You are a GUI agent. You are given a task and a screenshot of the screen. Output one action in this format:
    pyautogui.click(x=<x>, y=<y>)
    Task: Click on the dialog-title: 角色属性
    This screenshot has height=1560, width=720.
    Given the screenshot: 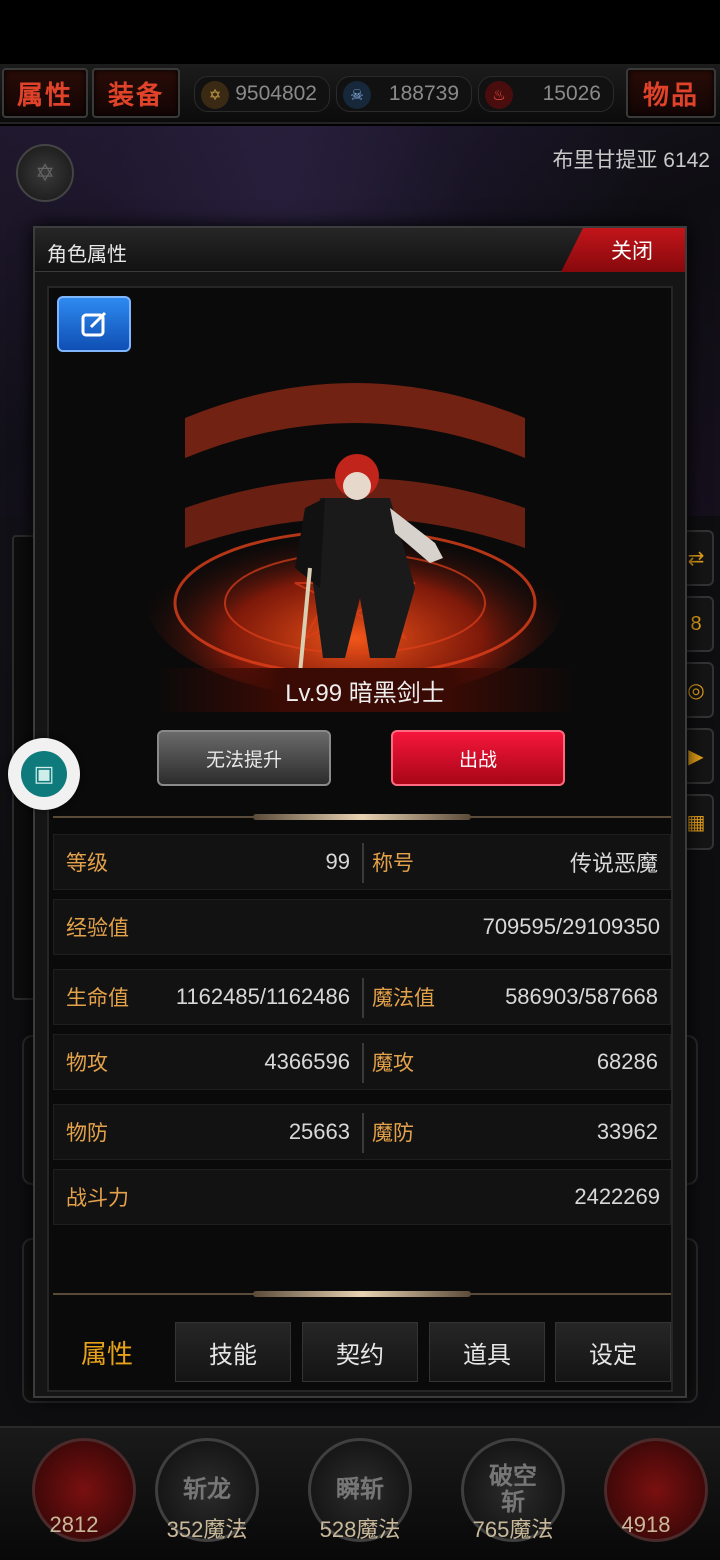 What is the action you would take?
    pyautogui.click(x=87, y=255)
    